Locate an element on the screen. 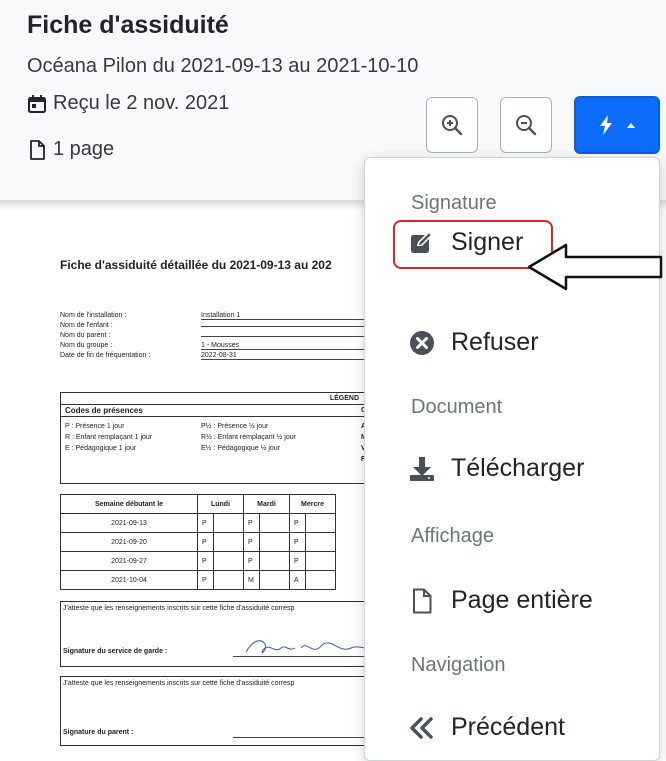 Image resolution: width=666 pixels, height=761 pixels. info-value: 1 - Mousses is located at coordinates (286, 346).